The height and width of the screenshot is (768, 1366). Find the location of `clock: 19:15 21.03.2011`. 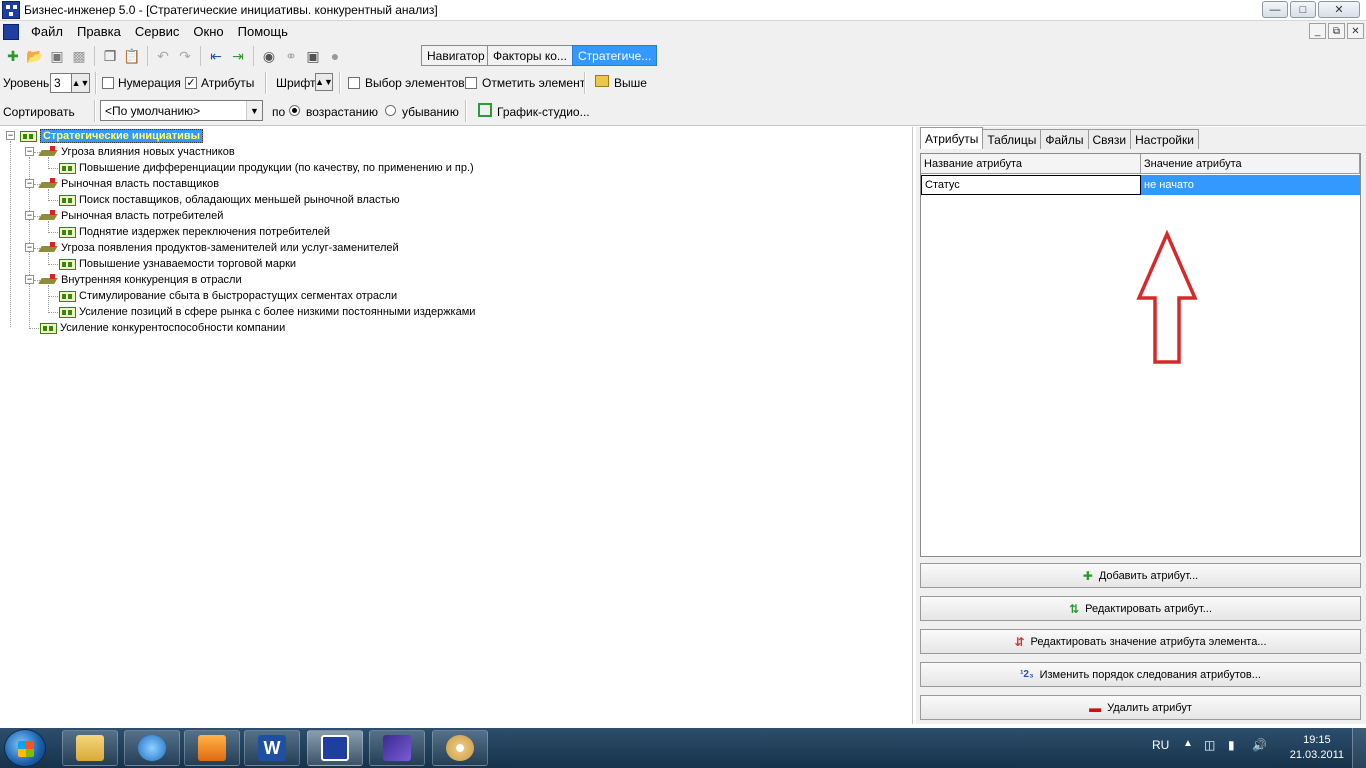

clock: 19:15 21.03.2011 is located at coordinates (1317, 748).